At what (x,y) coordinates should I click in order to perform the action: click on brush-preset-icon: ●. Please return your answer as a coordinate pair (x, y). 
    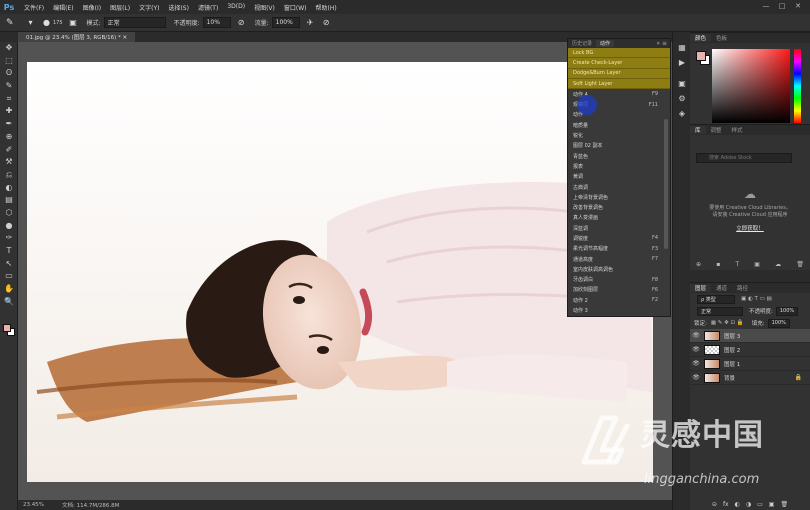
    Looking at the image, I should click on (46, 22).